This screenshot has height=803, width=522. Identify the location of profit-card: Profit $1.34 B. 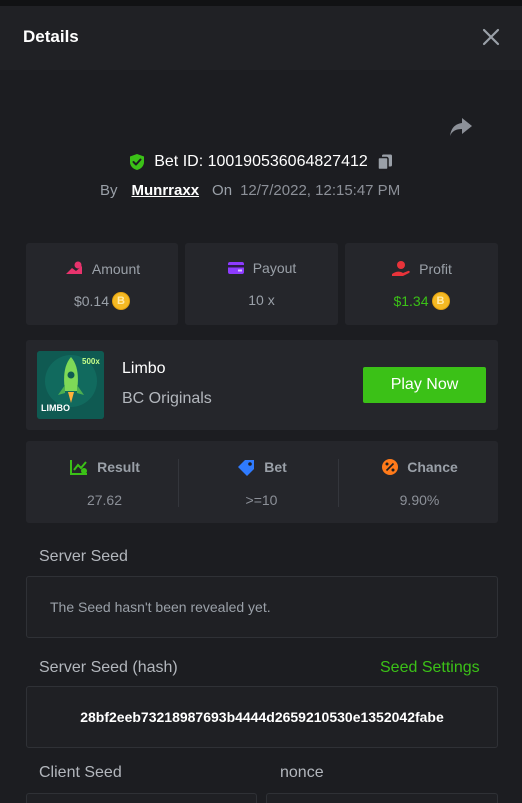
(421, 284).